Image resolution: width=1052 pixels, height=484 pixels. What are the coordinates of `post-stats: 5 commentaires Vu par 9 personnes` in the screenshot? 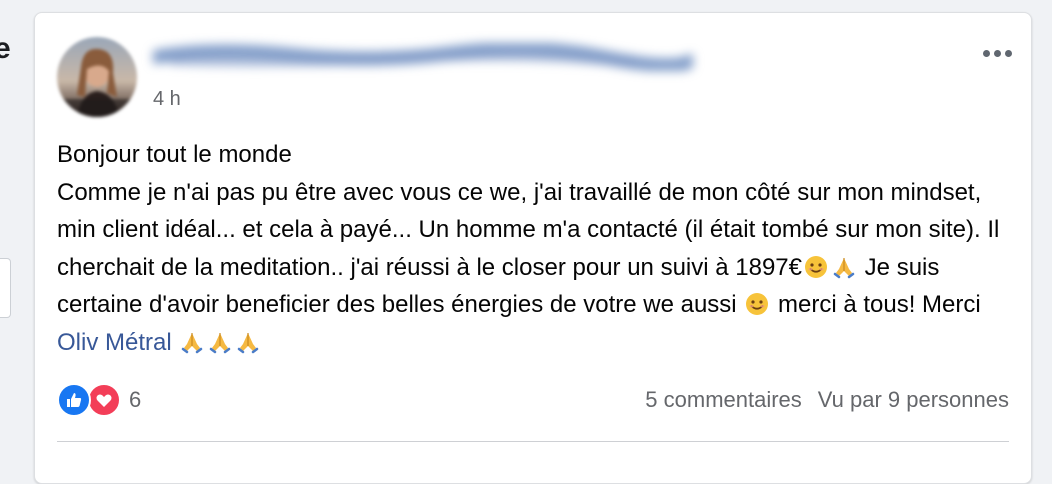 It's located at (827, 400).